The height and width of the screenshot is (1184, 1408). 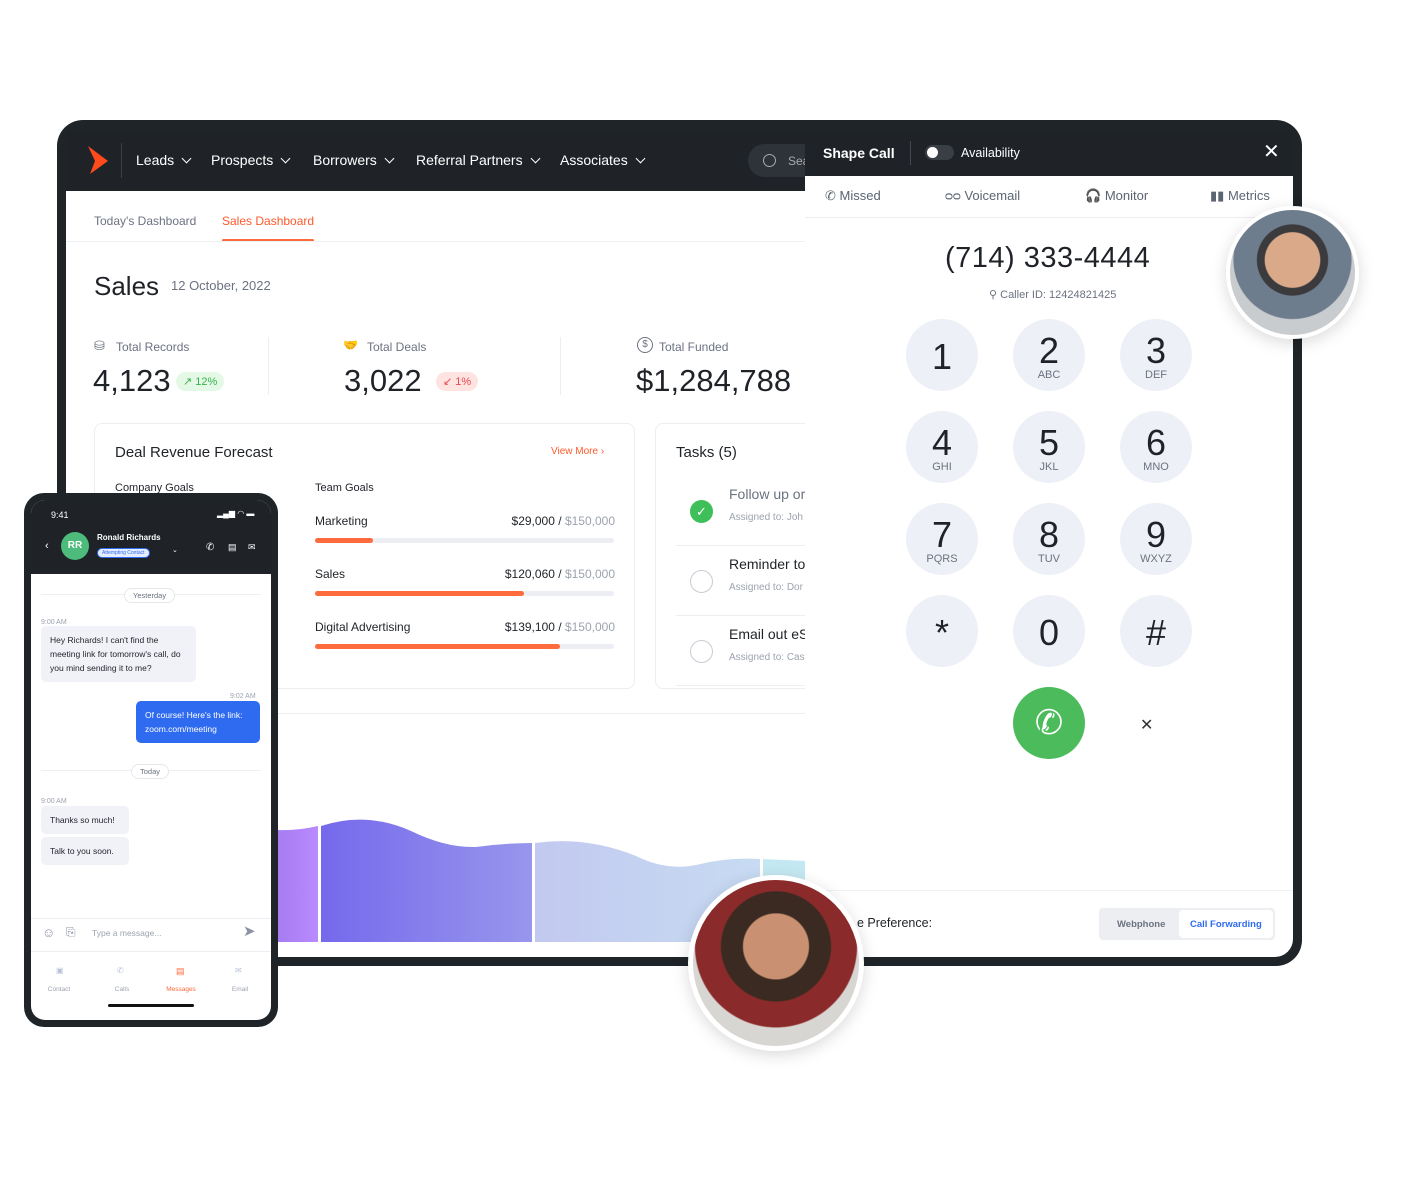 What do you see at coordinates (853, 196) in the screenshot?
I see `tab-missed: ✆ Missed` at bounding box center [853, 196].